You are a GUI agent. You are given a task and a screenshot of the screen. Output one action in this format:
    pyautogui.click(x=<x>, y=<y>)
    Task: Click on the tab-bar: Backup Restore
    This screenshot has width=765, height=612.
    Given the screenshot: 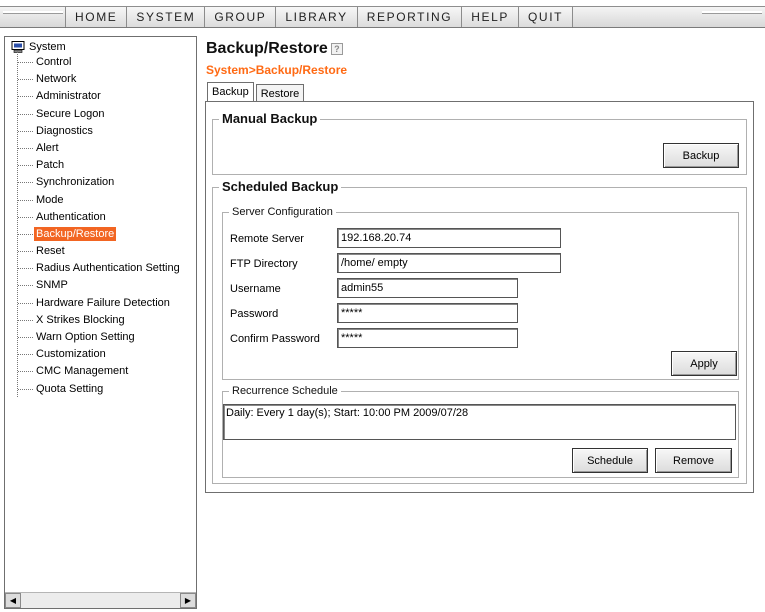 What is the action you would take?
    pyautogui.click(x=256, y=92)
    